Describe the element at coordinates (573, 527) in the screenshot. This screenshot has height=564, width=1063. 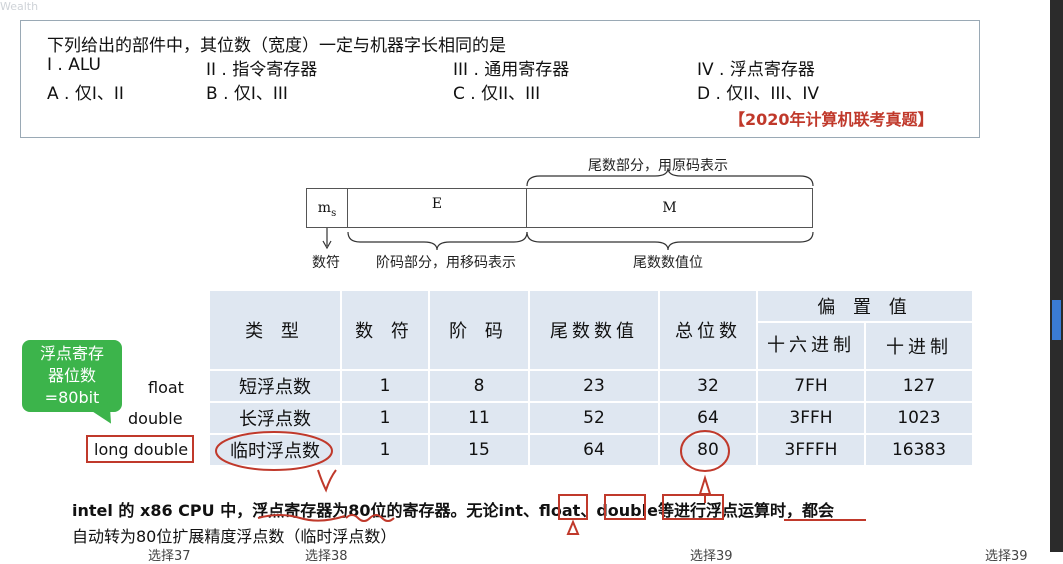
I see `arrow-up-int` at that location.